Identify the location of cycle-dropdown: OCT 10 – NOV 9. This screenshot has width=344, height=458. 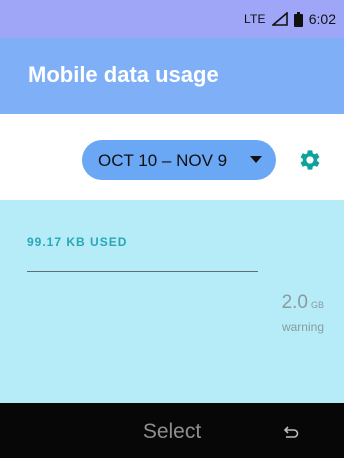
(179, 160).